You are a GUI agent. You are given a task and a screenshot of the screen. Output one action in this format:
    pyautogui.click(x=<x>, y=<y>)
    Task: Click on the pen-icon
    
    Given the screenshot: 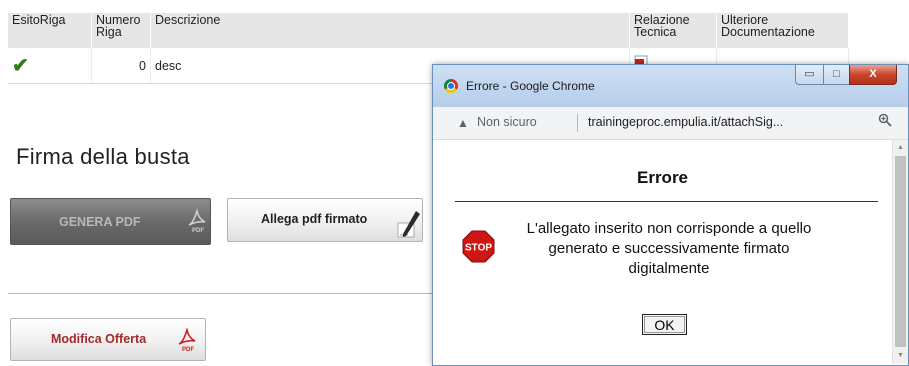 What is the action you would take?
    pyautogui.click(x=408, y=224)
    